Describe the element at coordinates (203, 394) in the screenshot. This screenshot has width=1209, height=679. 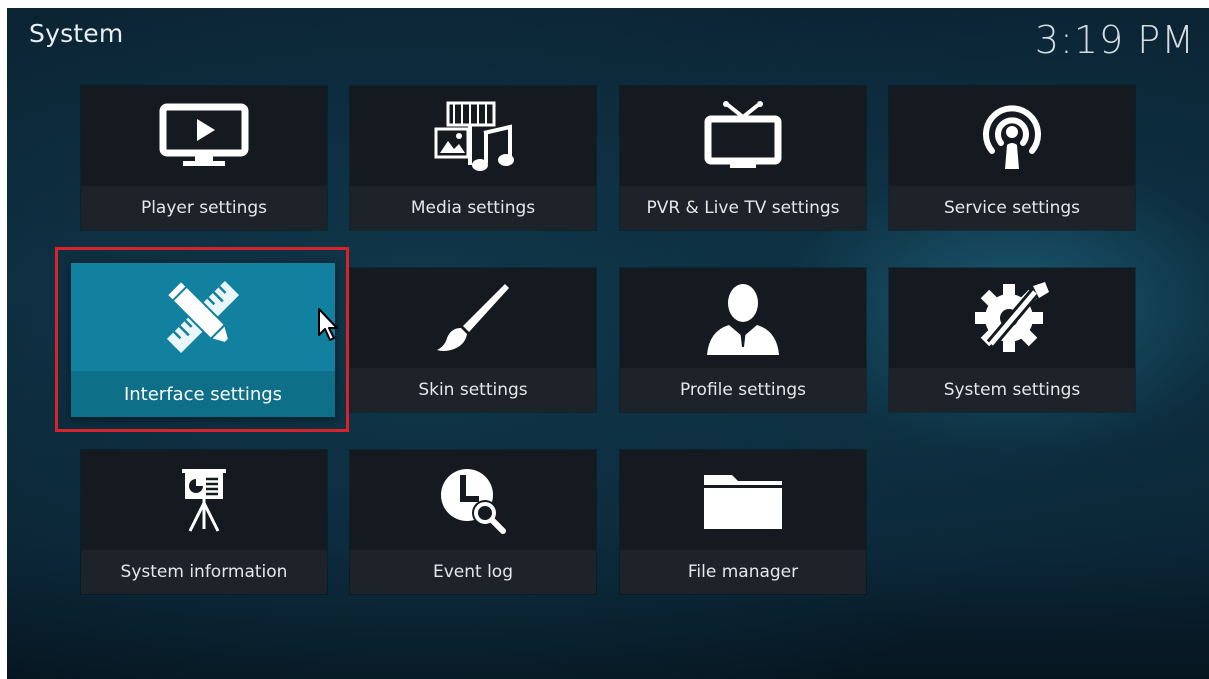
I see `tile-label: Interface settings` at that location.